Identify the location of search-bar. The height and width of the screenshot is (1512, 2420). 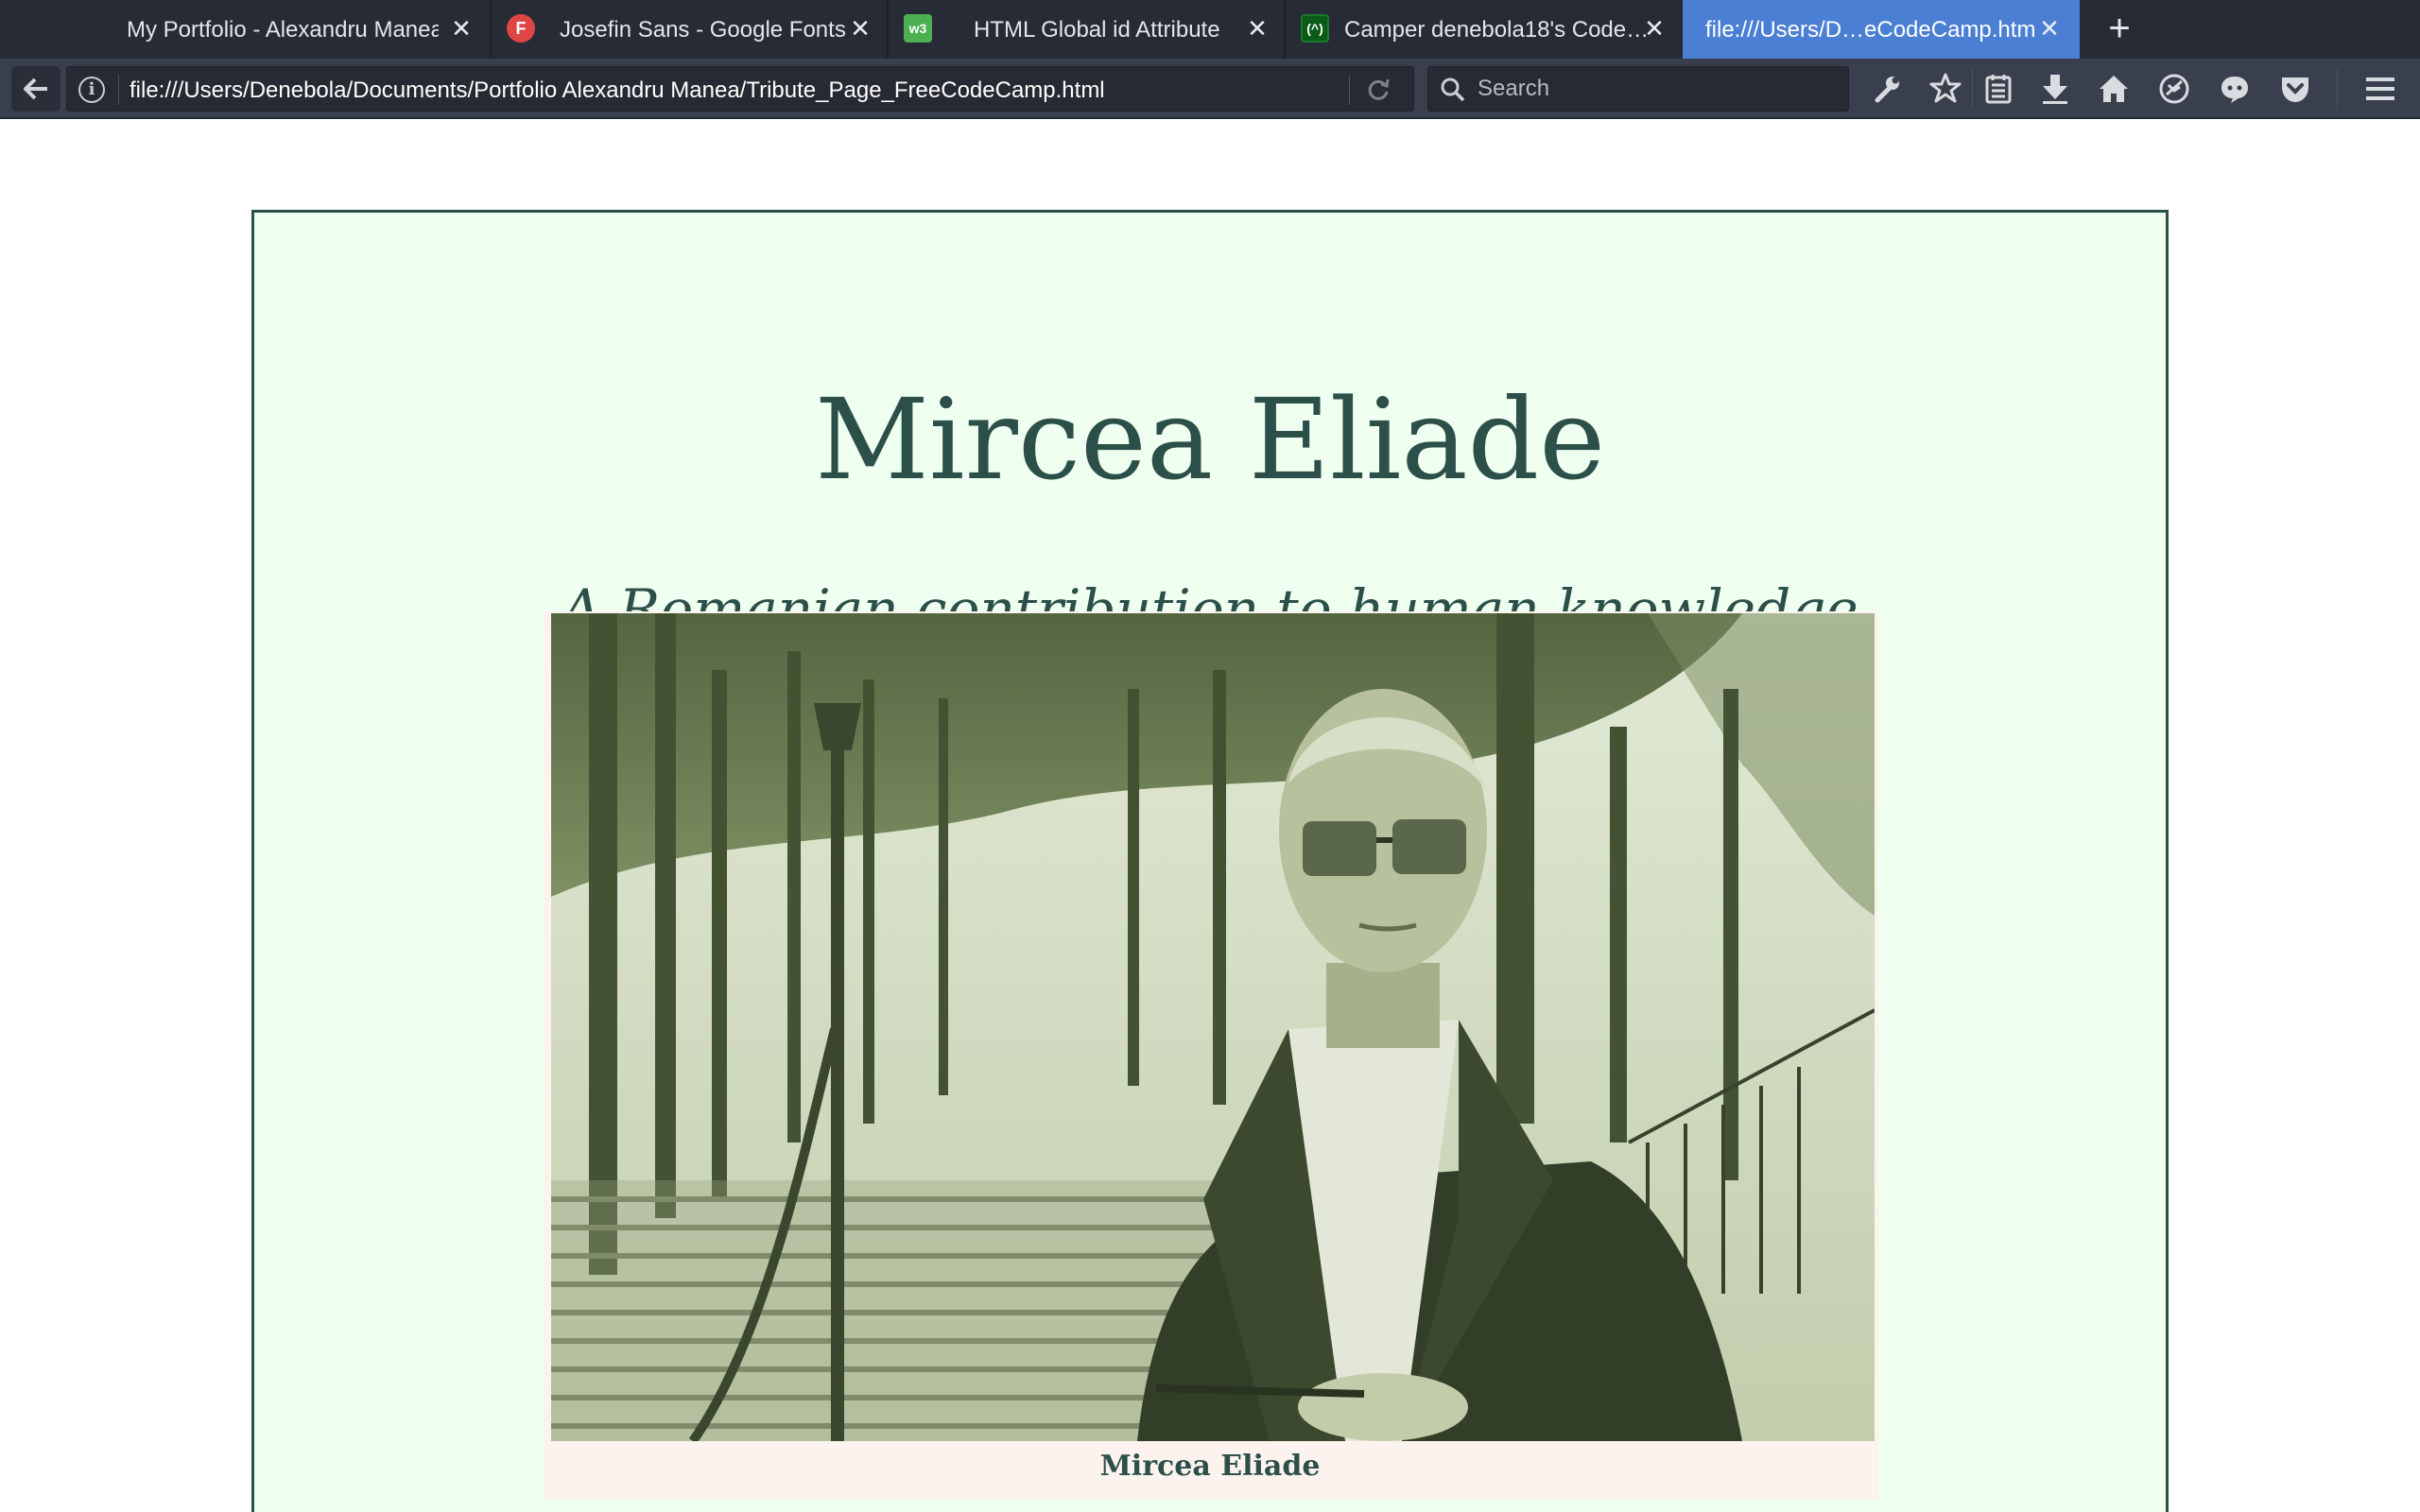
(1638, 89).